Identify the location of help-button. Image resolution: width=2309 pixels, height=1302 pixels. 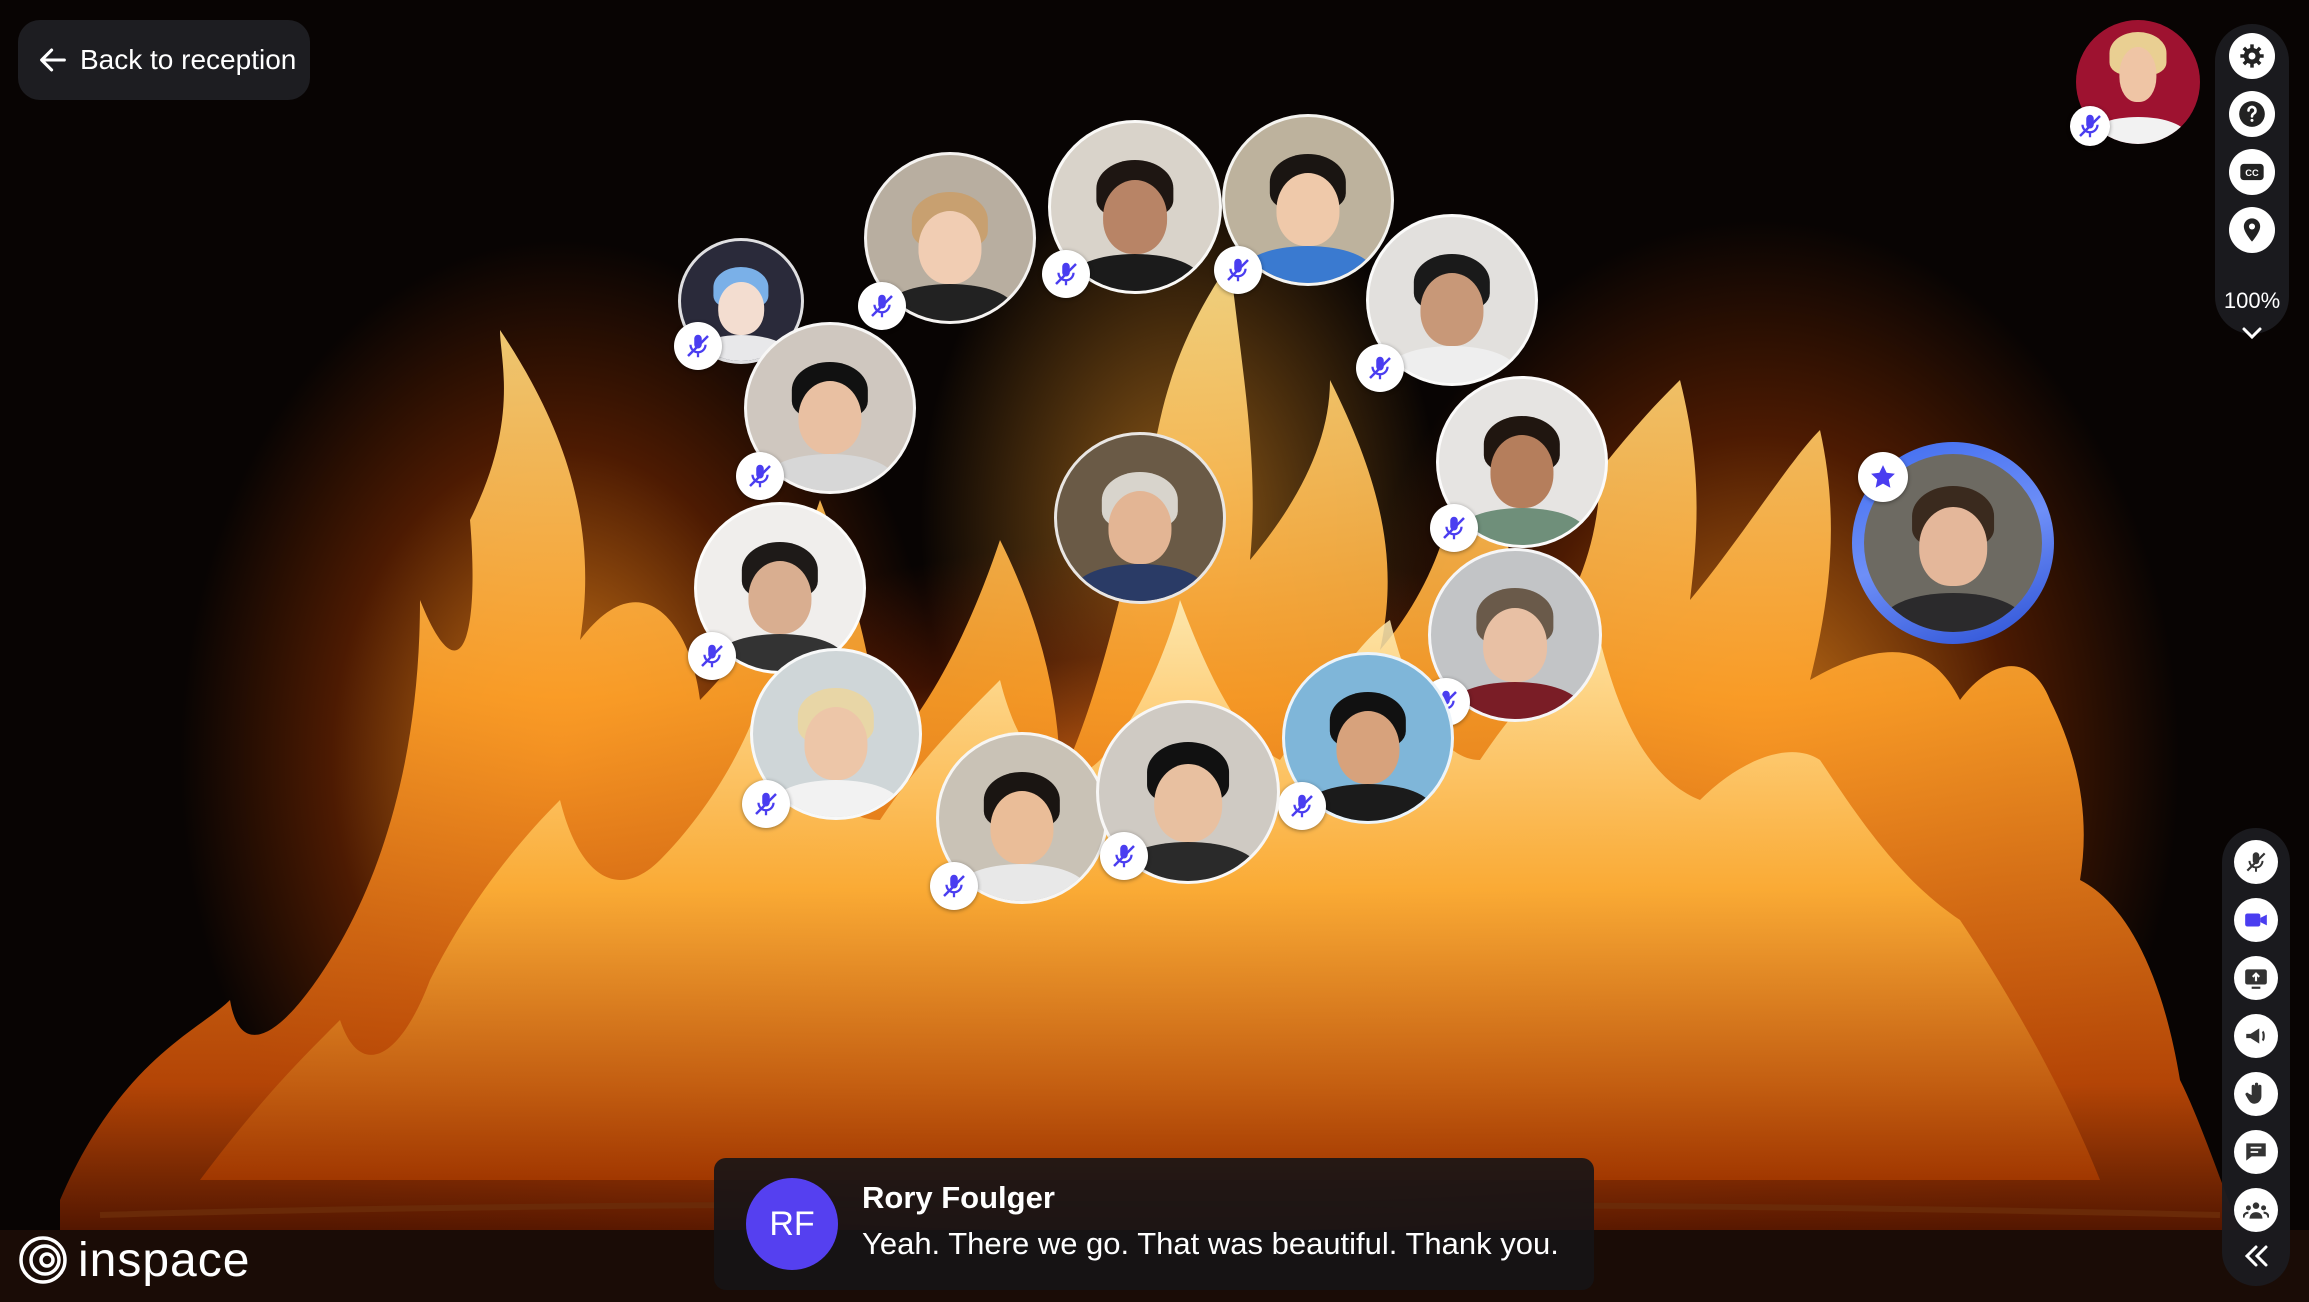
(2252, 114).